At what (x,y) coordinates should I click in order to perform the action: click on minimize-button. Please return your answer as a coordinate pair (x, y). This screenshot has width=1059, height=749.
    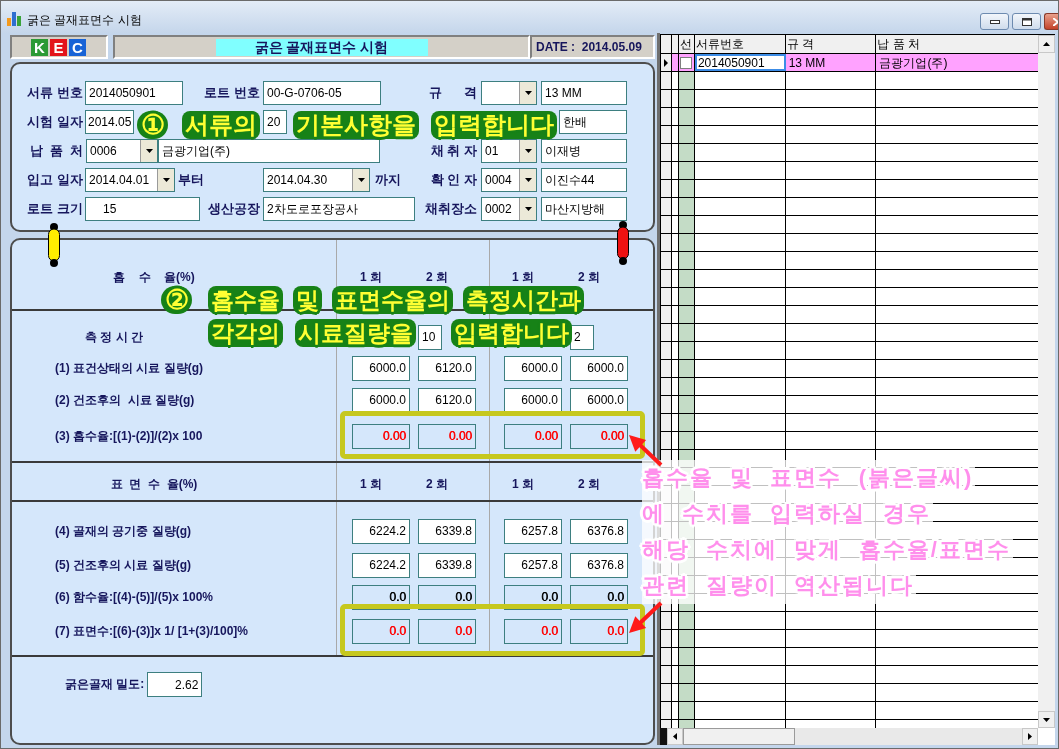
    Looking at the image, I should click on (994, 21).